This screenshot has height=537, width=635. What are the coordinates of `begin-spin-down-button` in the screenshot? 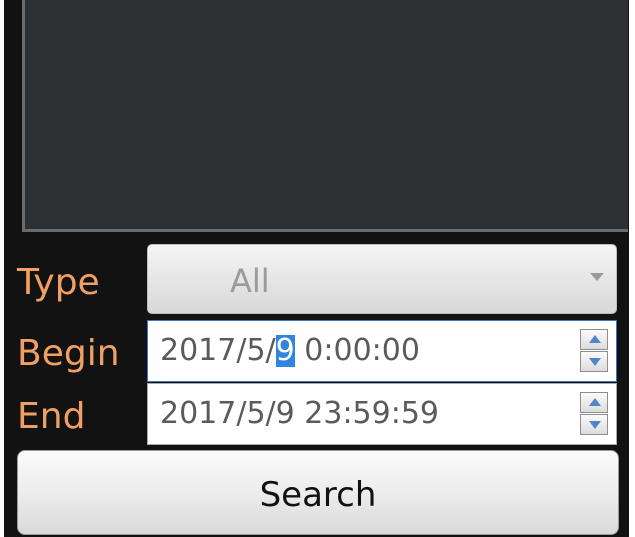 It's located at (594, 361).